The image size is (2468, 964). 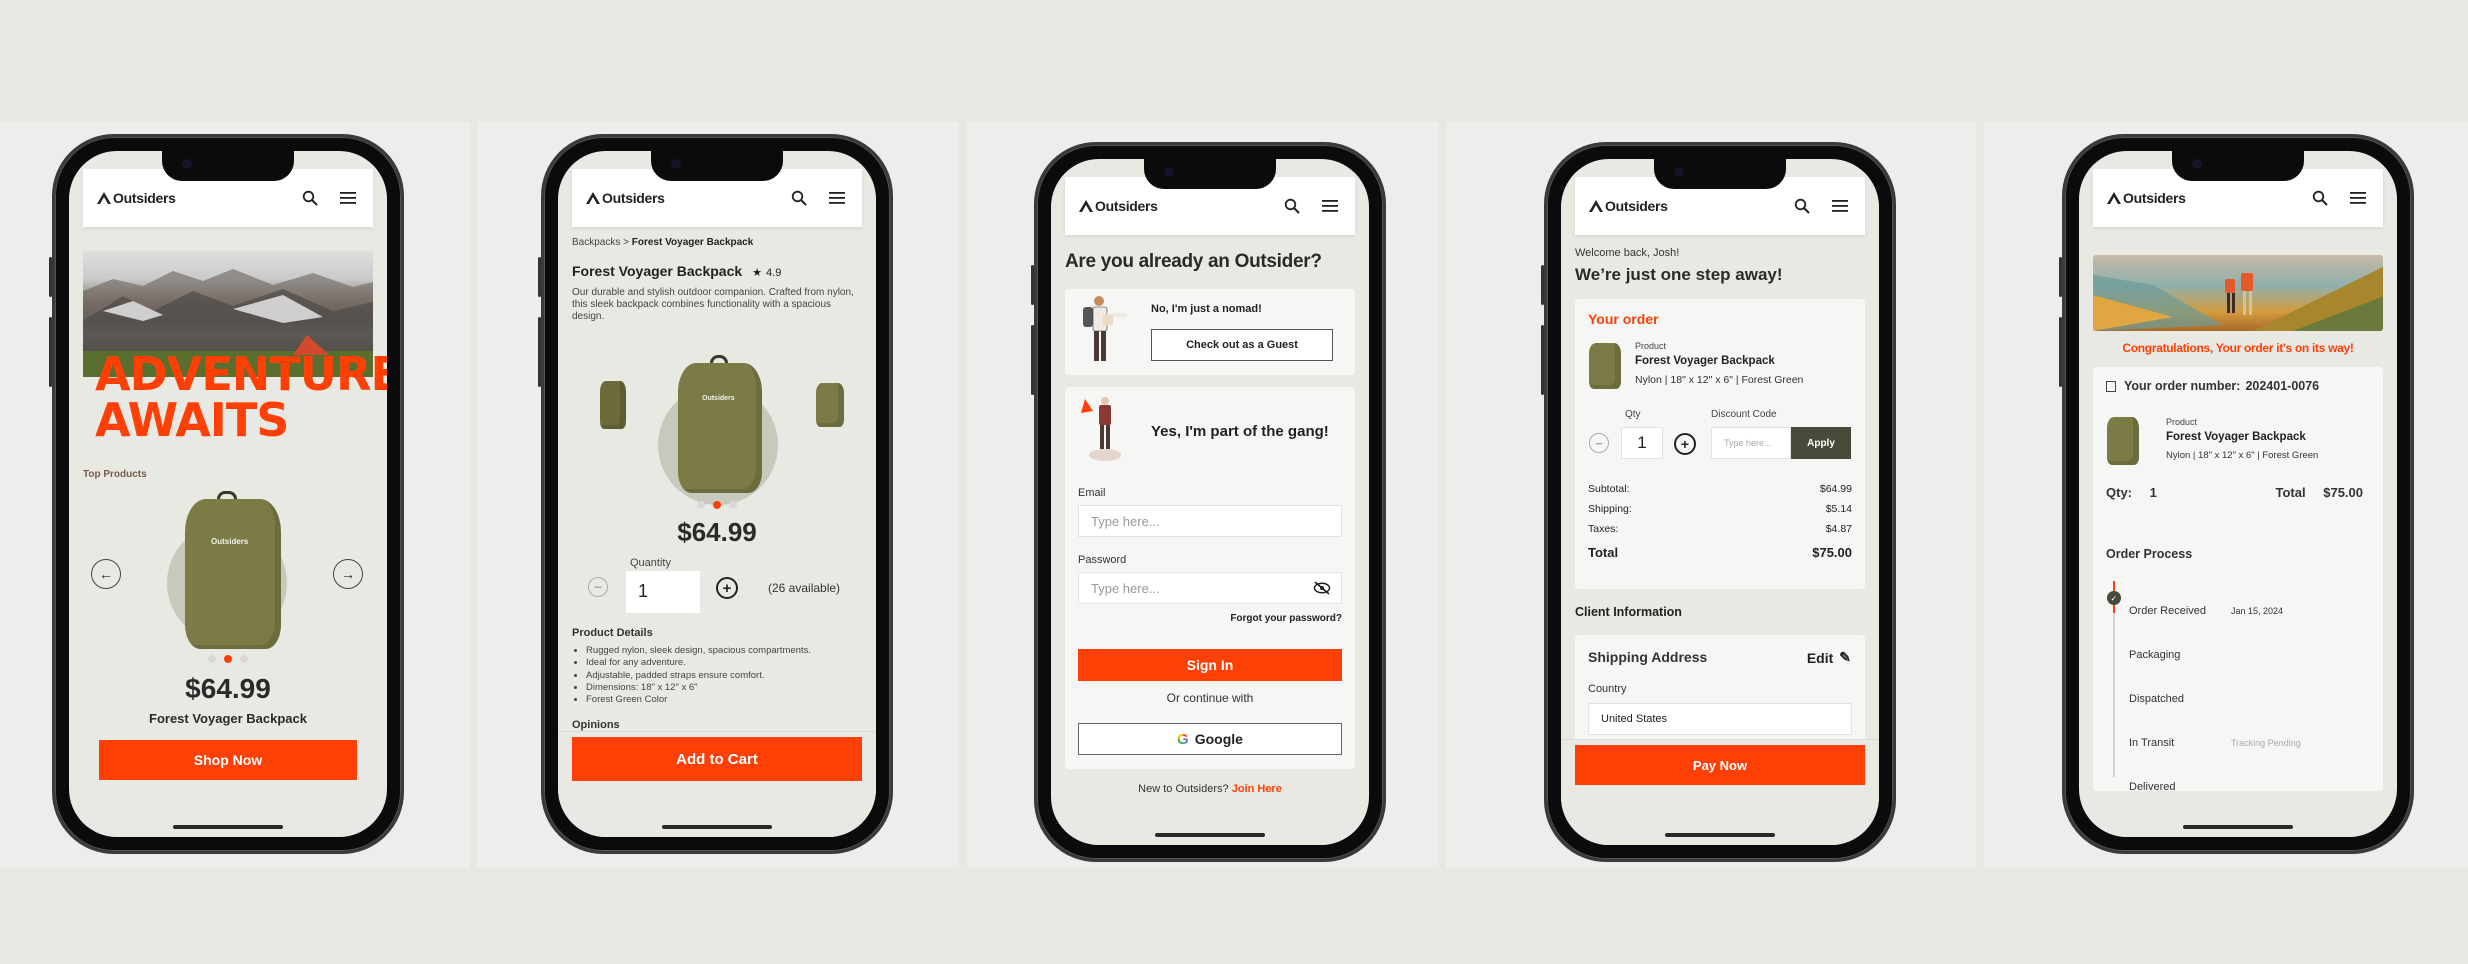 I want to click on product-price: $64.99, so click(x=228, y=688).